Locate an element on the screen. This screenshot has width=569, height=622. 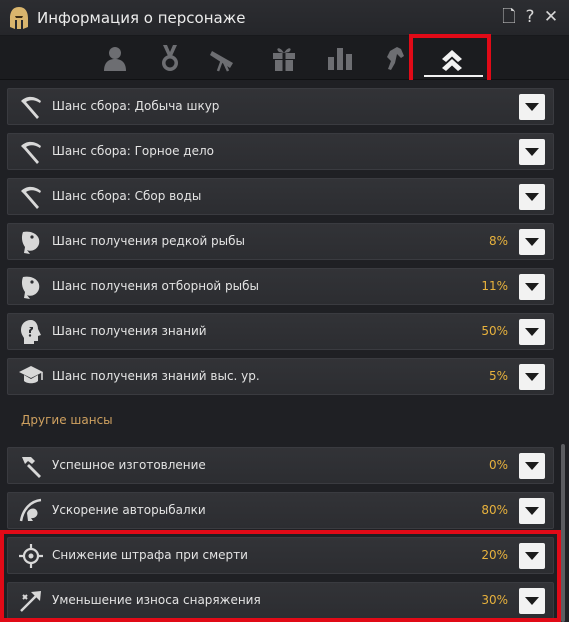
list-item: Ускорение авторыбалки 80% is located at coordinates (280, 510).